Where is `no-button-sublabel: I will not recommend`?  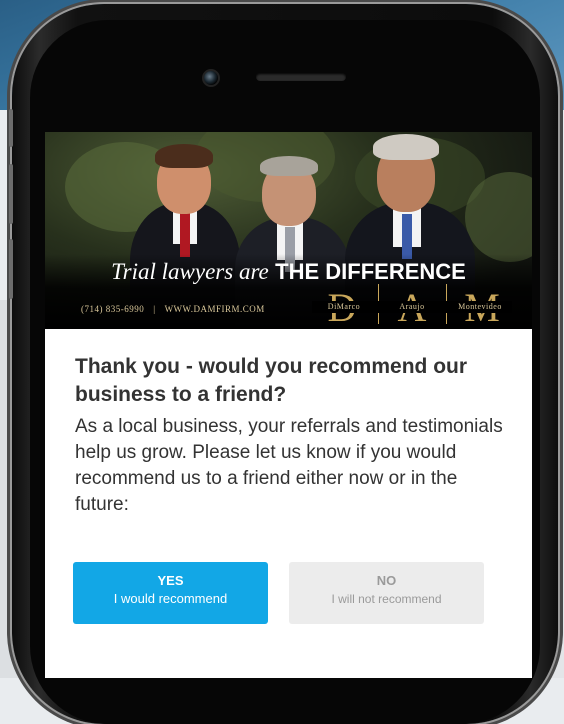
no-button-sublabel: I will not recommend is located at coordinates (386, 599).